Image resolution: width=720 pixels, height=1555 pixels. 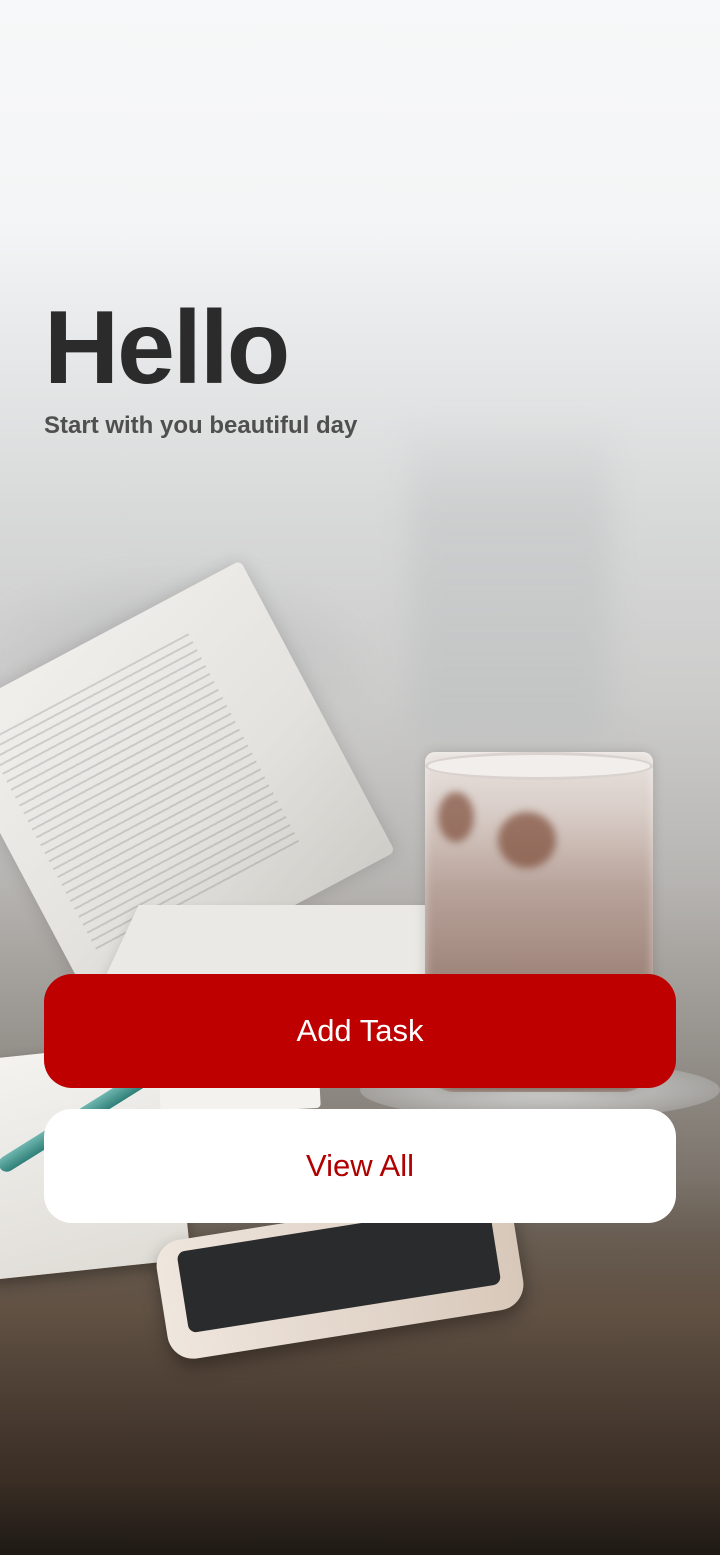 What do you see at coordinates (280, 945) in the screenshot?
I see `background-book-page` at bounding box center [280, 945].